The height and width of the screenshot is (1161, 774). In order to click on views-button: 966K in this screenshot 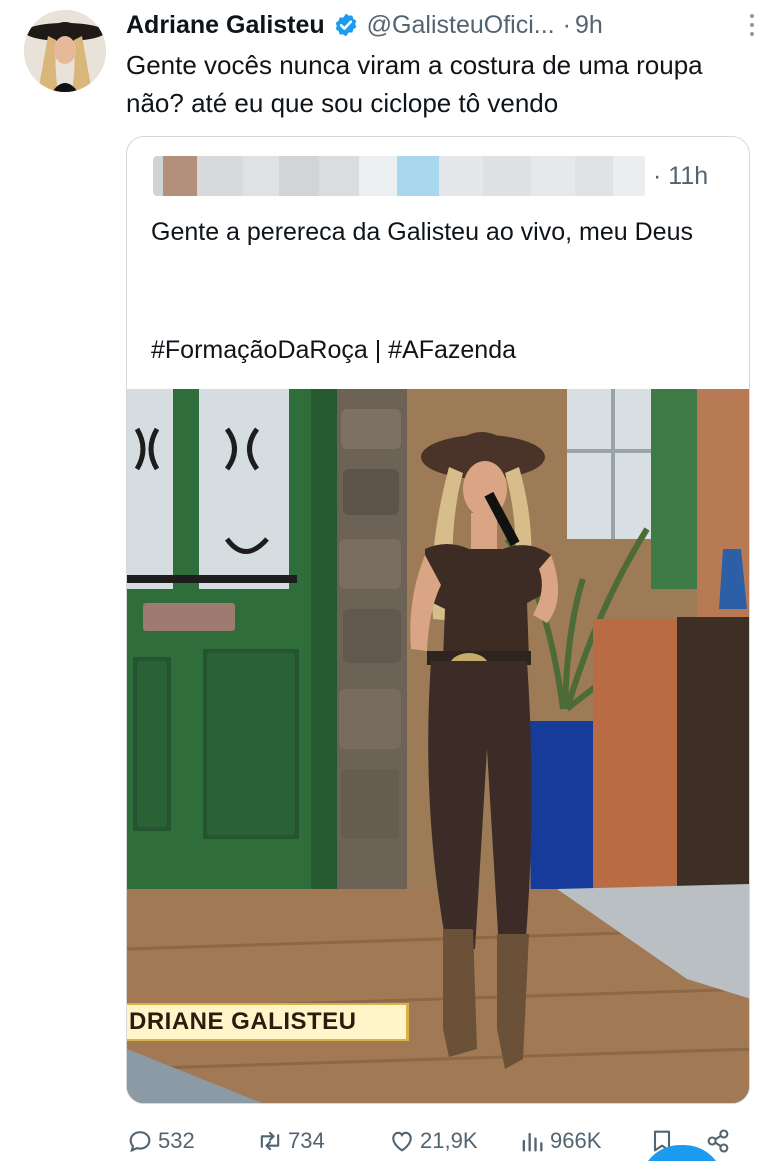, I will do `click(559, 1141)`.